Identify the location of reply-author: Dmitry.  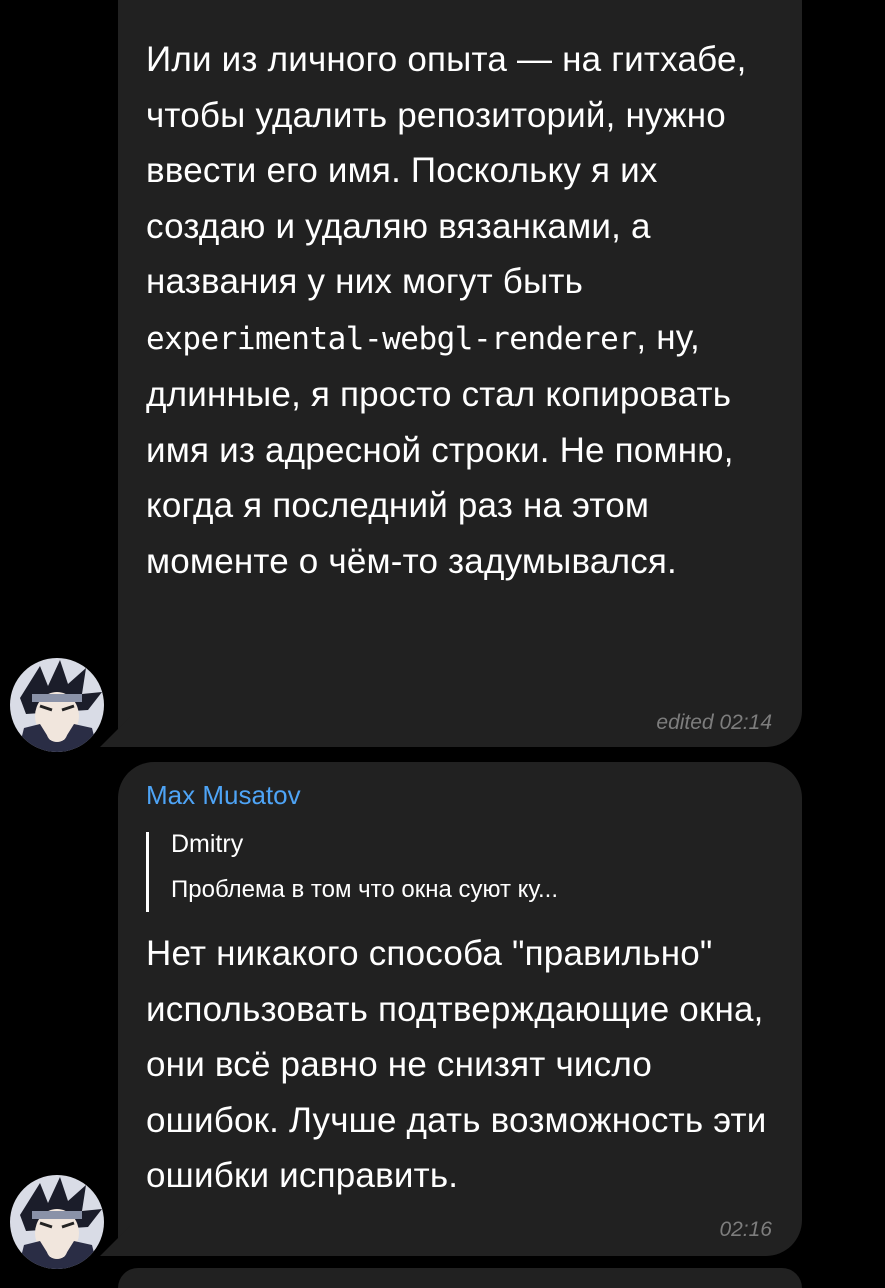
(207, 844).